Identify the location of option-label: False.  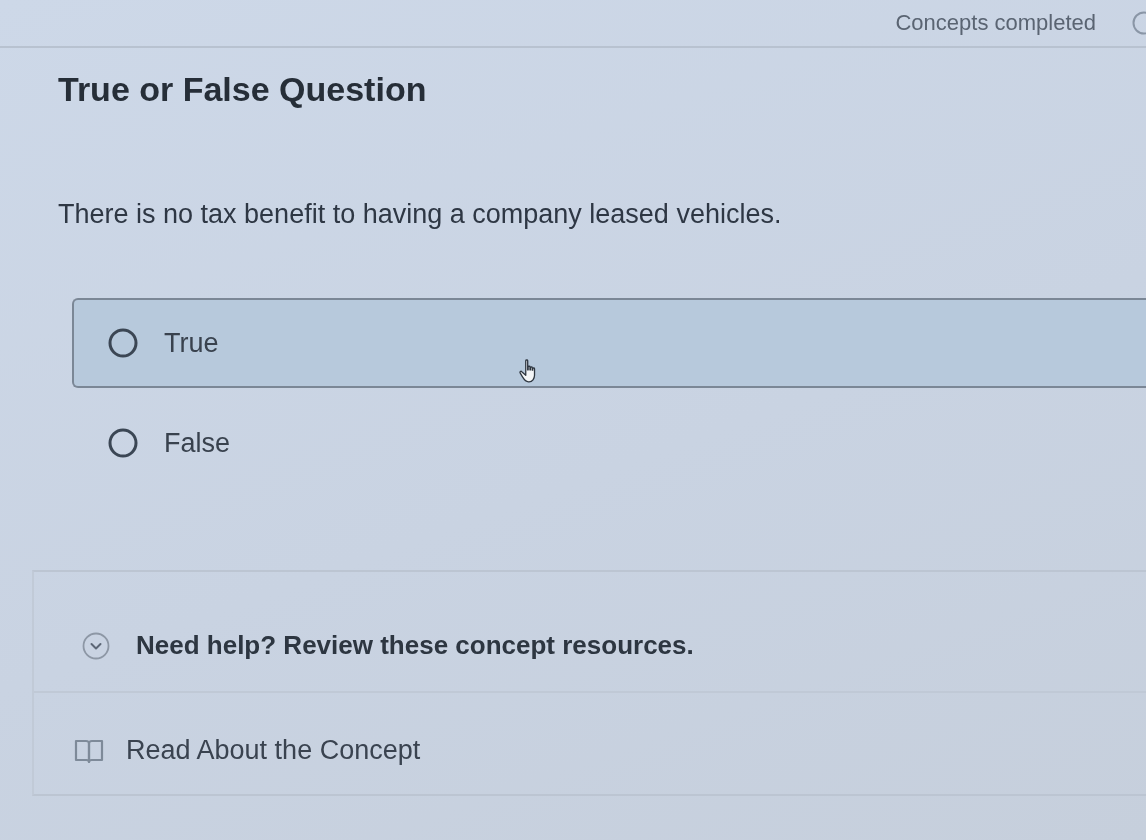
(197, 443).